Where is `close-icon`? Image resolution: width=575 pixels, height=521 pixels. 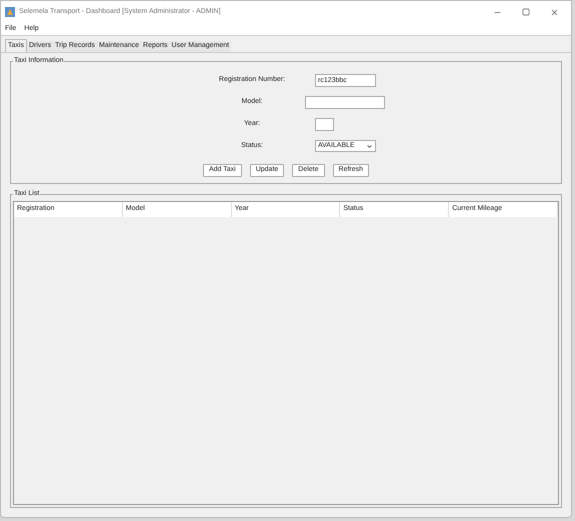 close-icon is located at coordinates (554, 12).